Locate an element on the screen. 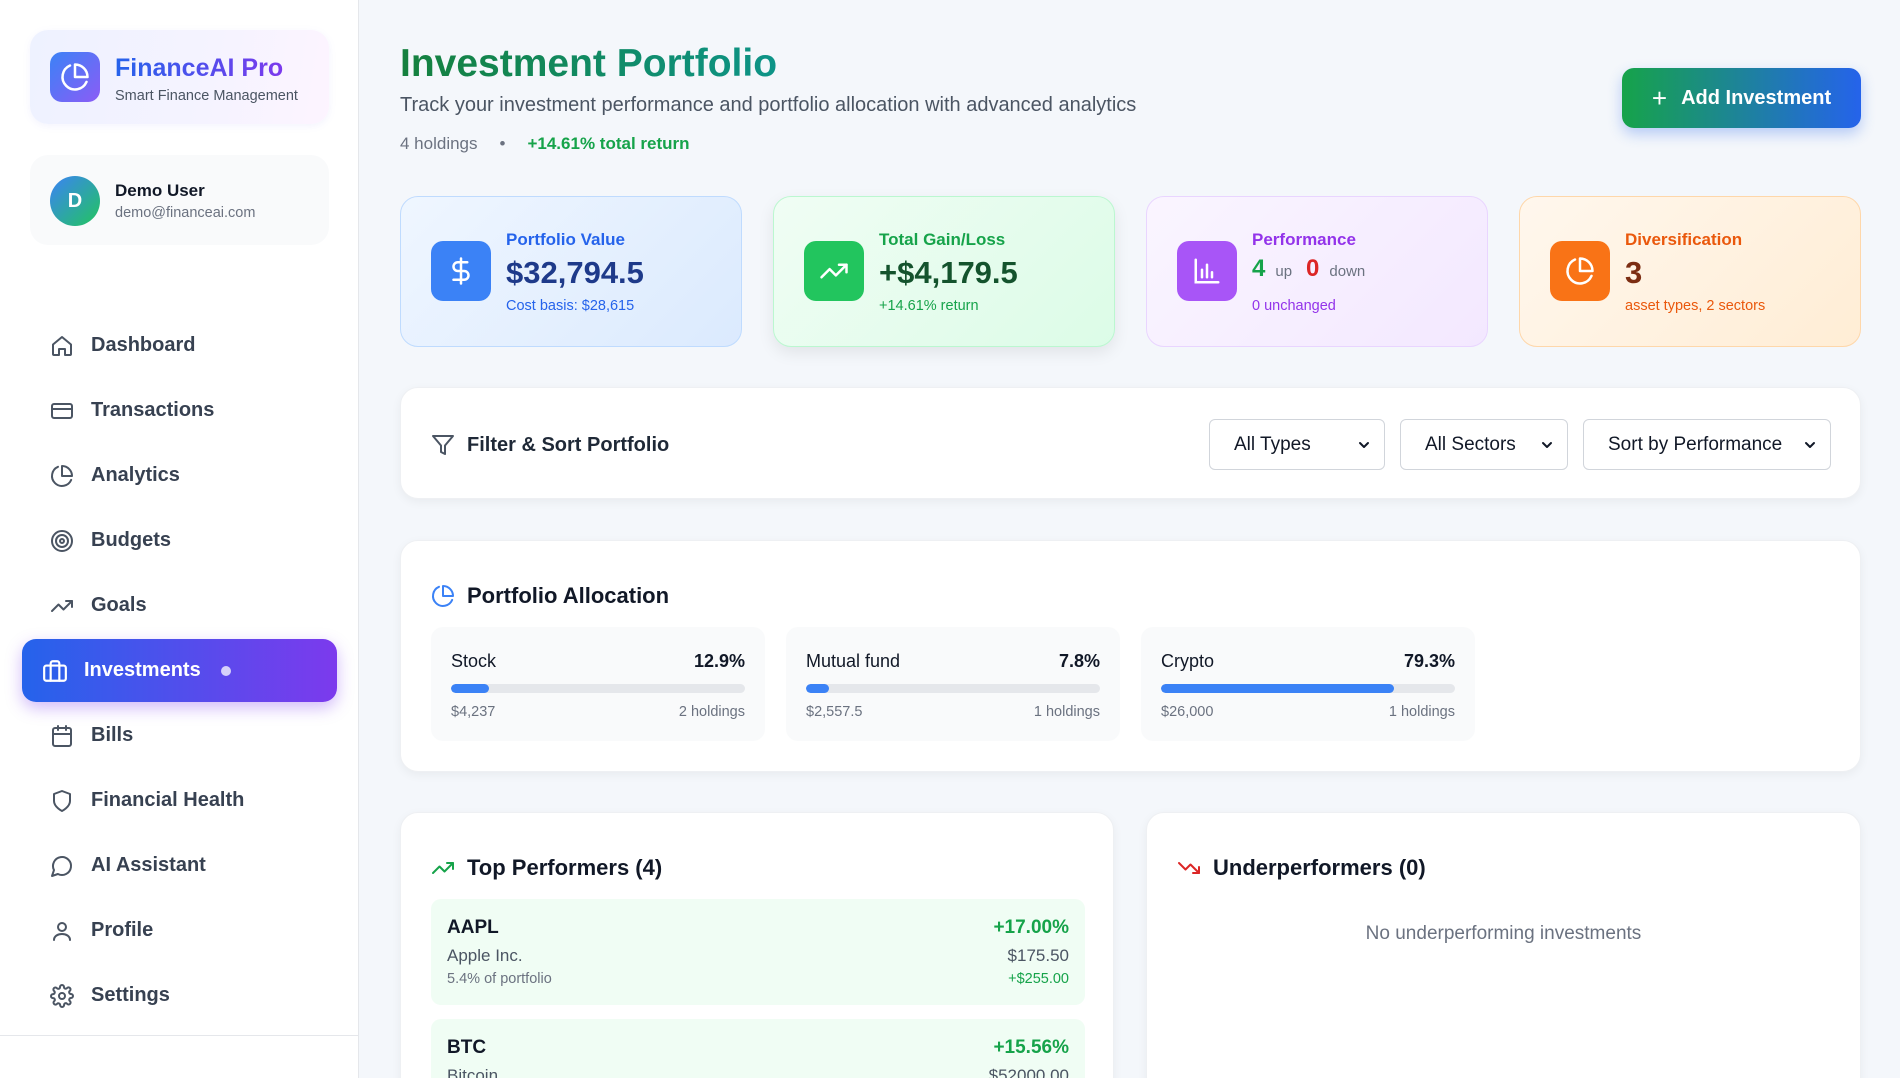  sidebar-item-investments: Investments is located at coordinates (179, 670).